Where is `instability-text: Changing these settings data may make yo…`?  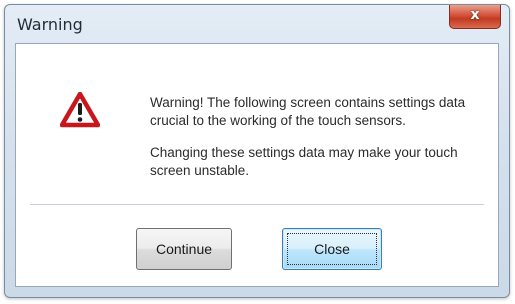 instability-text: Changing these settings data may make yo… is located at coordinates (304, 161).